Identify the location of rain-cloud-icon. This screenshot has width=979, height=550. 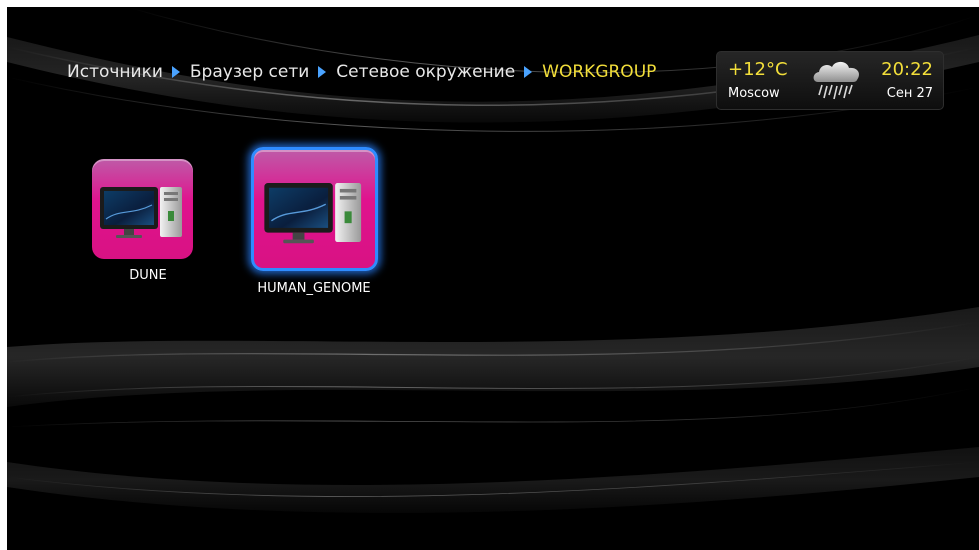
(836, 80).